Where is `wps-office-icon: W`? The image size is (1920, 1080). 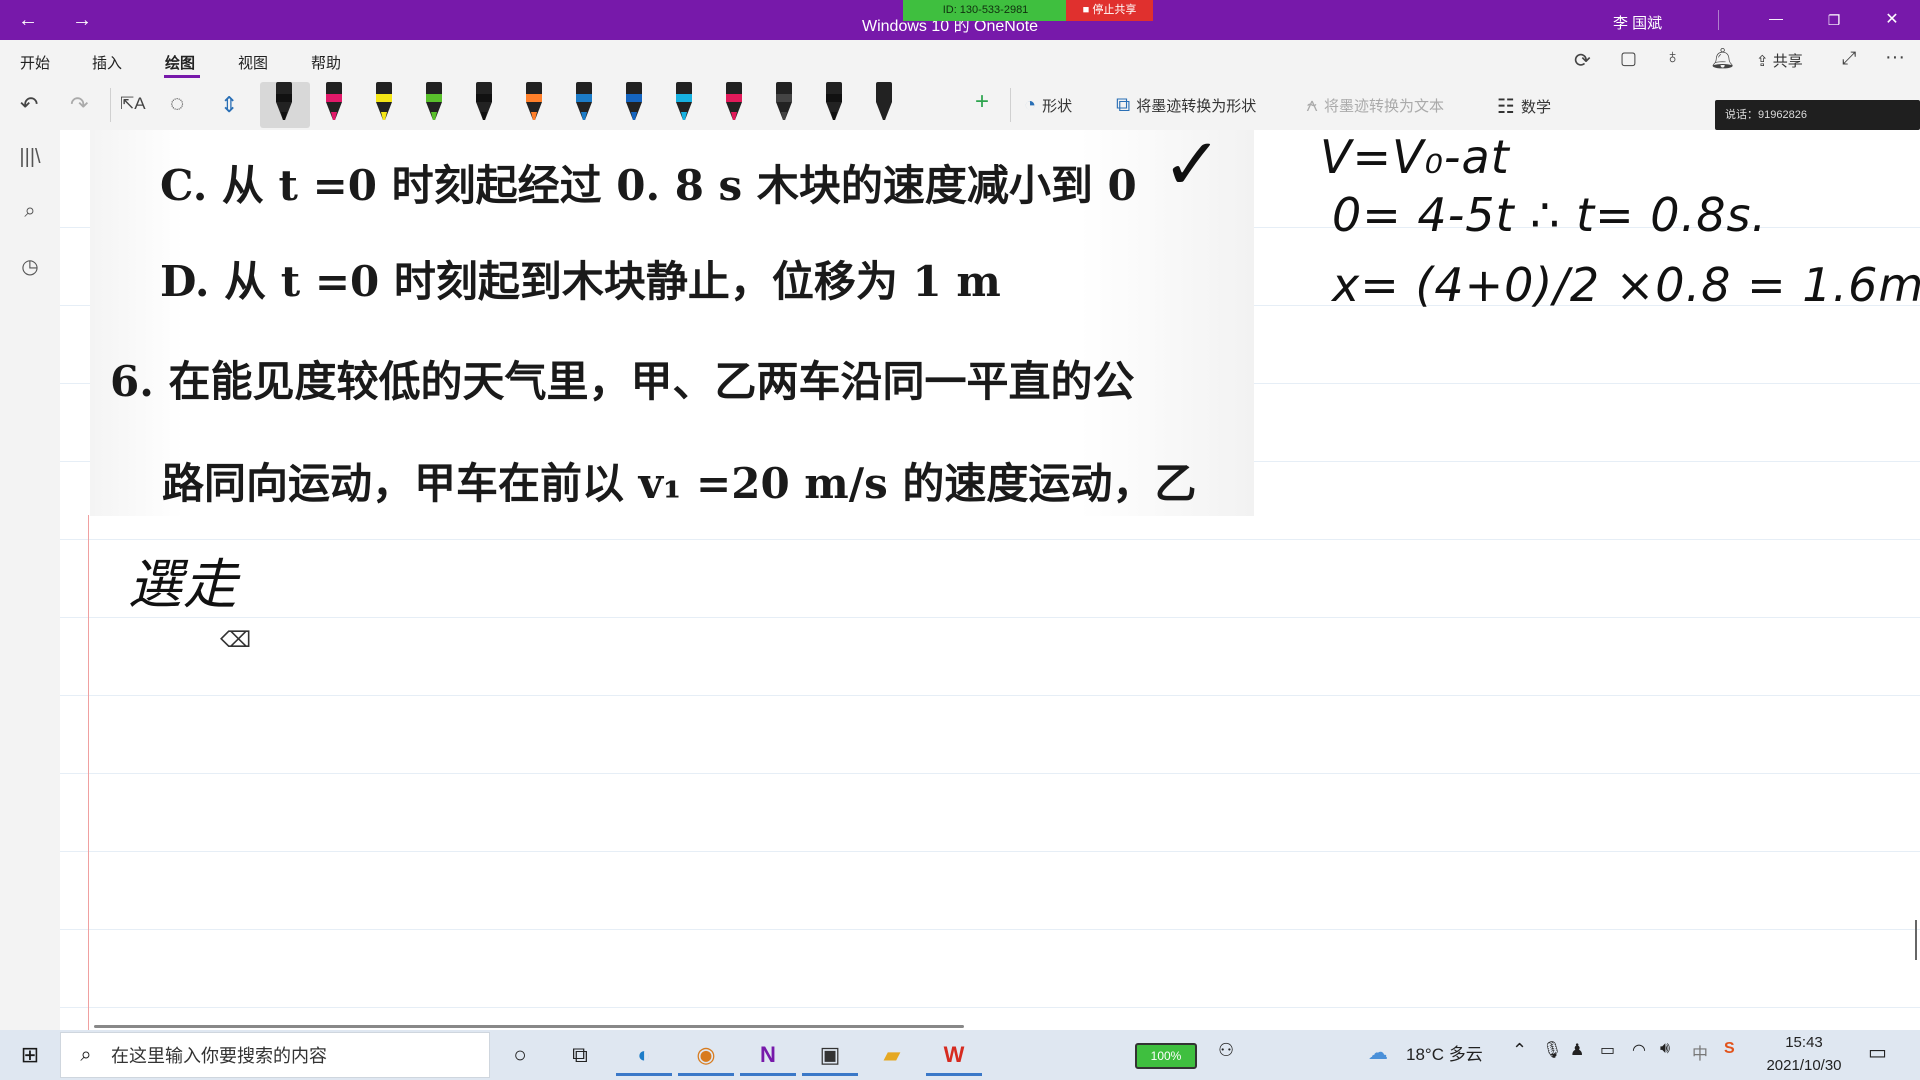
wps-office-icon: W is located at coordinates (954, 1055).